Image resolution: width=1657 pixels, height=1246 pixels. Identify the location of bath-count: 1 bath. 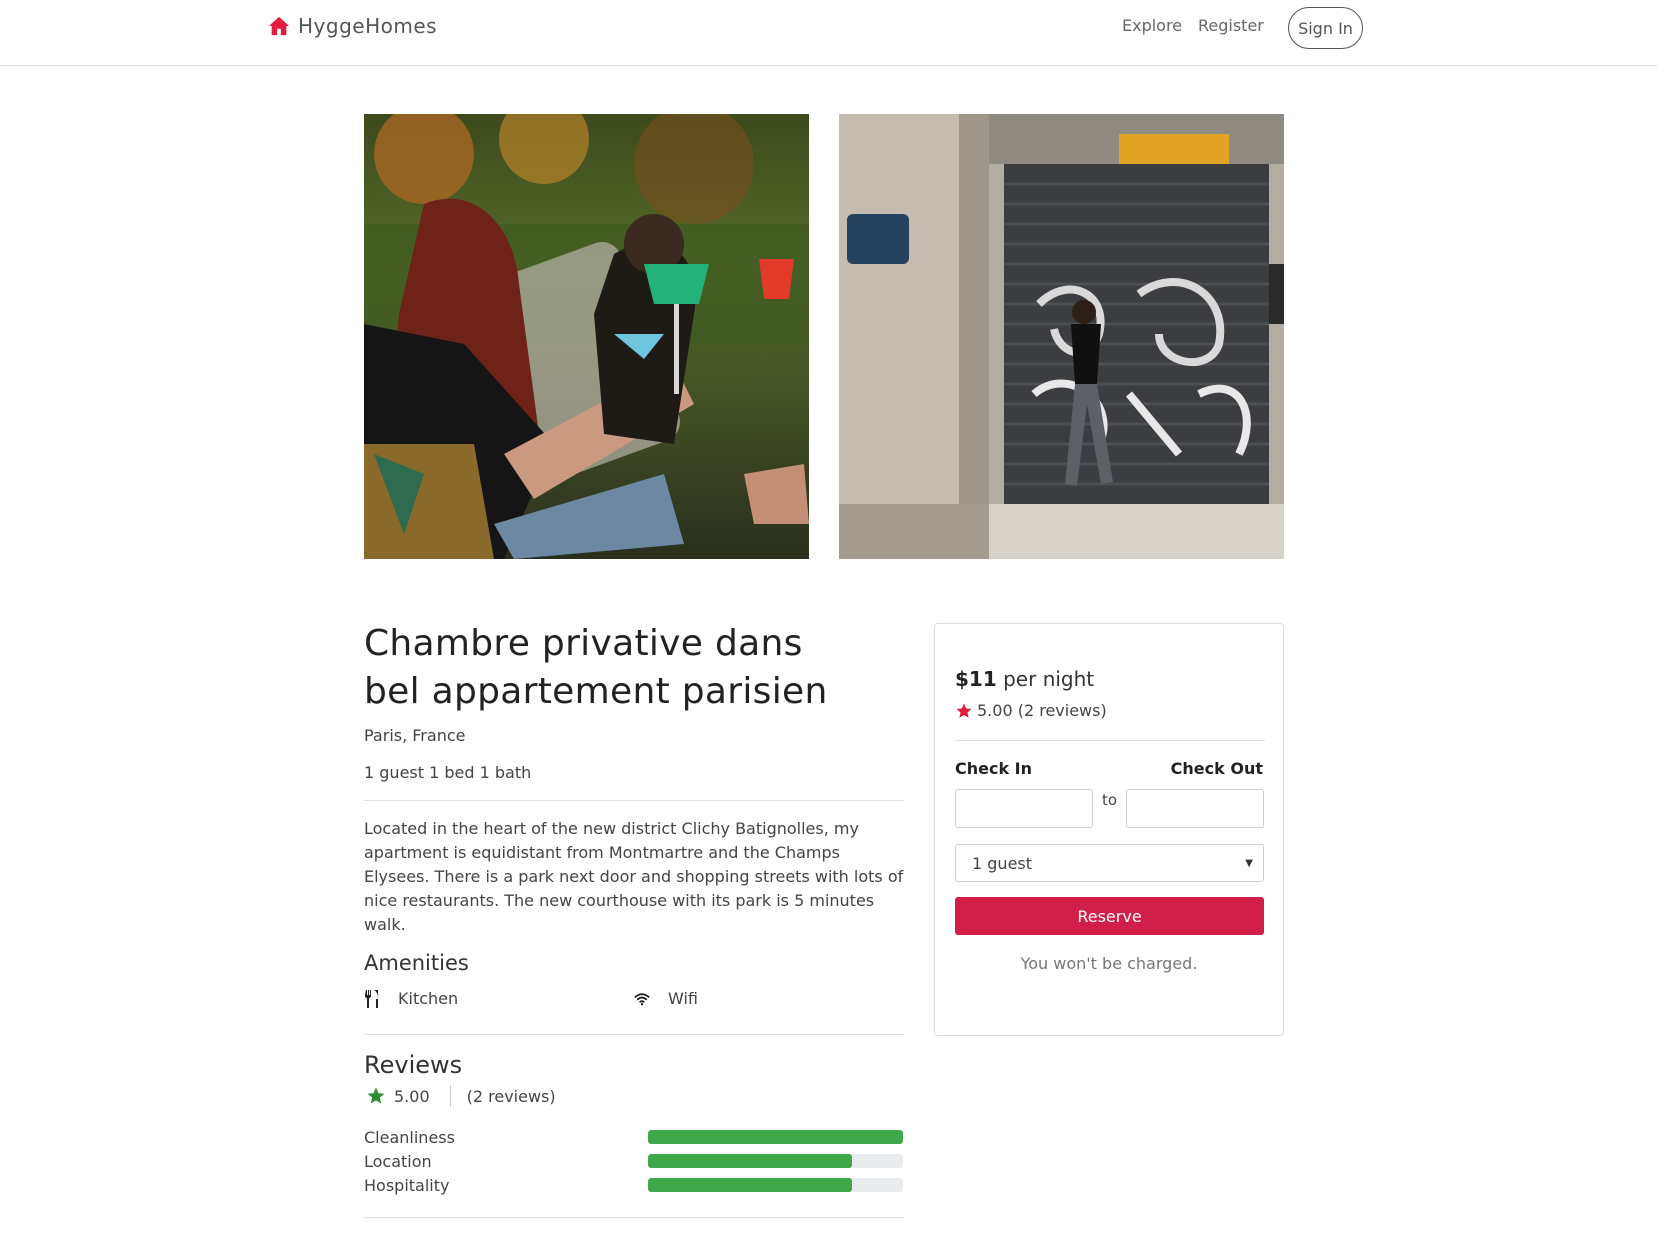
(505, 772).